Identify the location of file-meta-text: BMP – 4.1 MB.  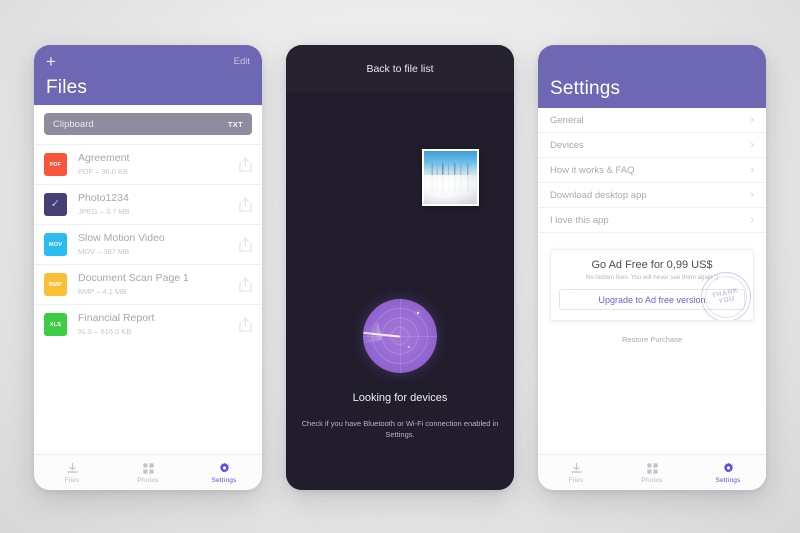
(102, 291).